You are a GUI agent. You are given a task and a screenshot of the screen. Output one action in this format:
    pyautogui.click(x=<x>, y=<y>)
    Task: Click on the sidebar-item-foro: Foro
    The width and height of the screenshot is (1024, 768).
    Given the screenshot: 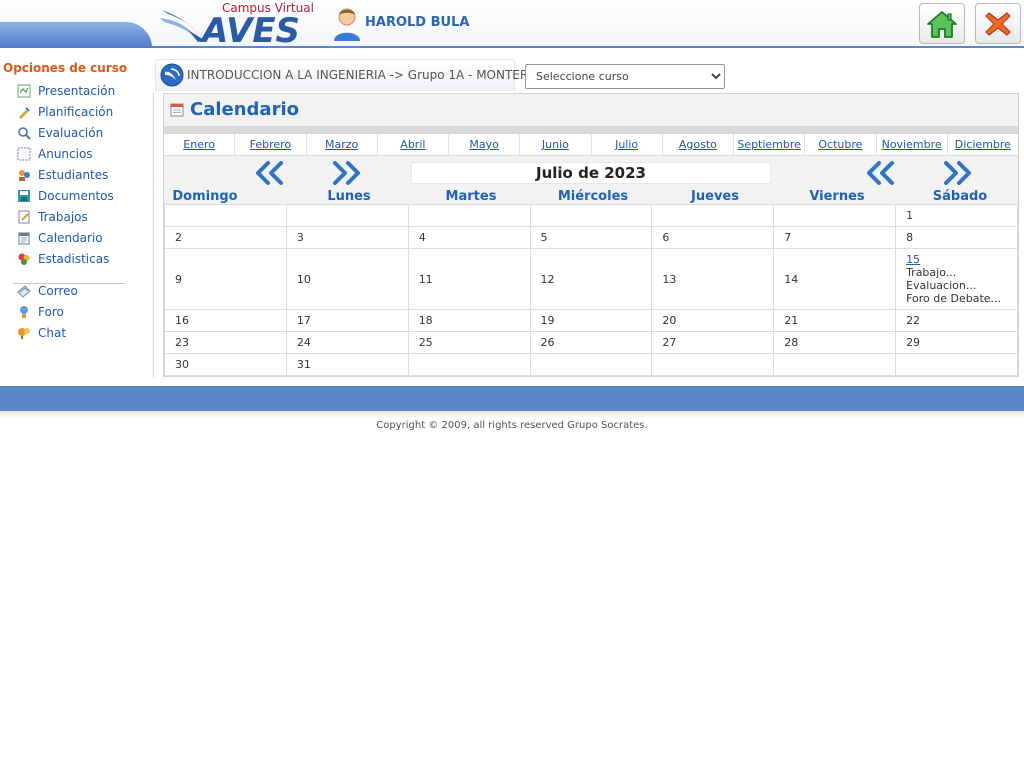 What is the action you would take?
    pyautogui.click(x=40, y=312)
    